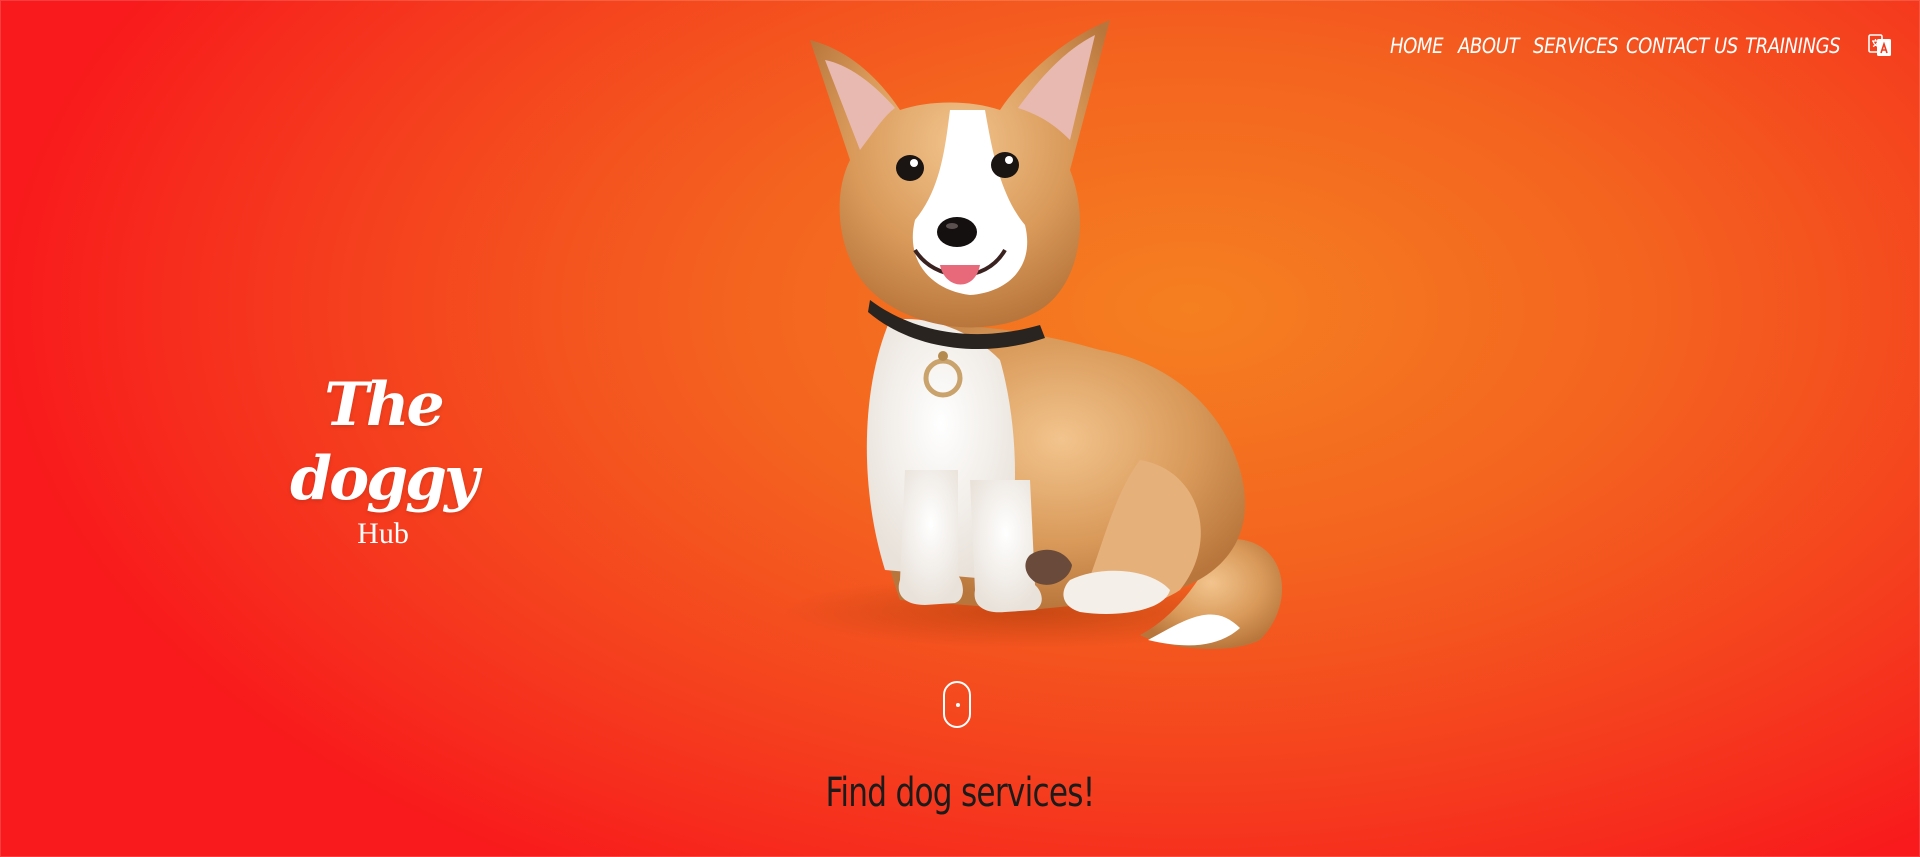 The height and width of the screenshot is (857, 1920). Describe the element at coordinates (1488, 46) in the screenshot. I see `nav-about-link: ABOUT` at that location.